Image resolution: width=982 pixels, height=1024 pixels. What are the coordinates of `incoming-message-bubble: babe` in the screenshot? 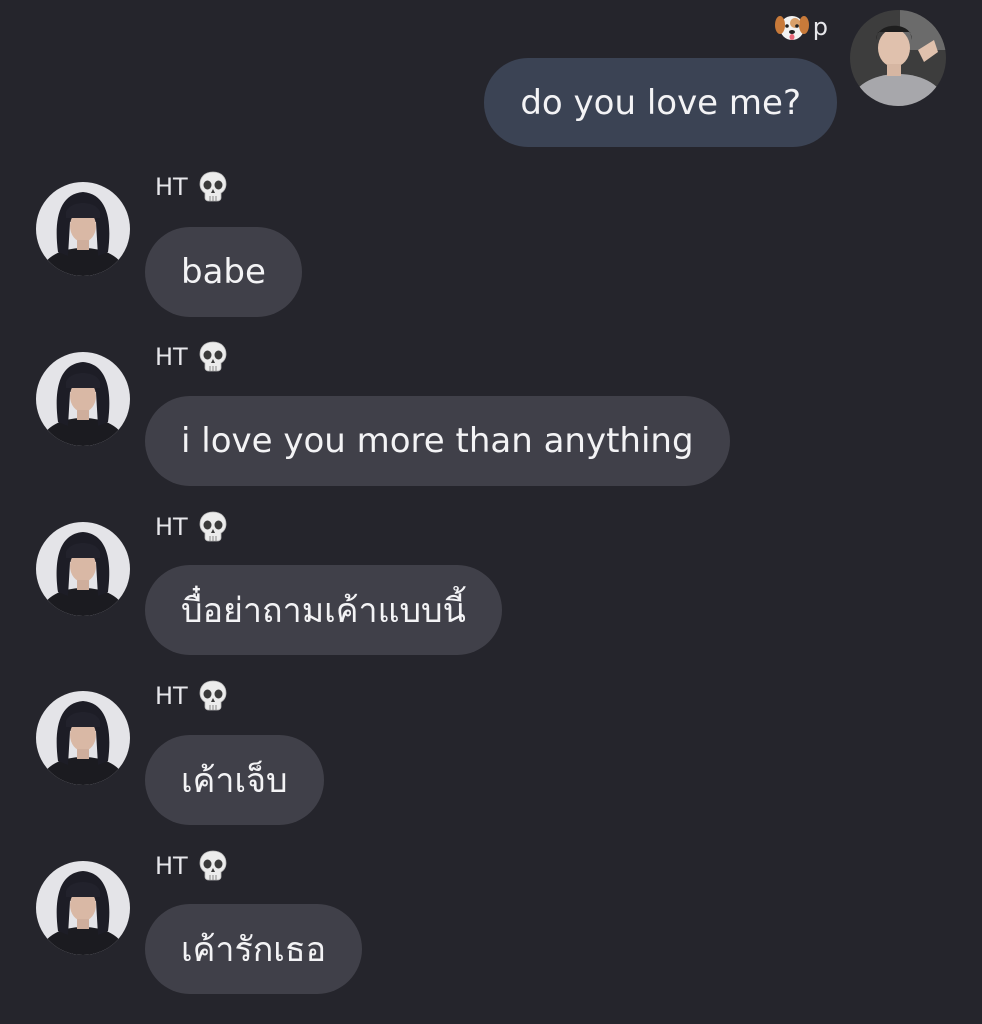 It's located at (223, 272).